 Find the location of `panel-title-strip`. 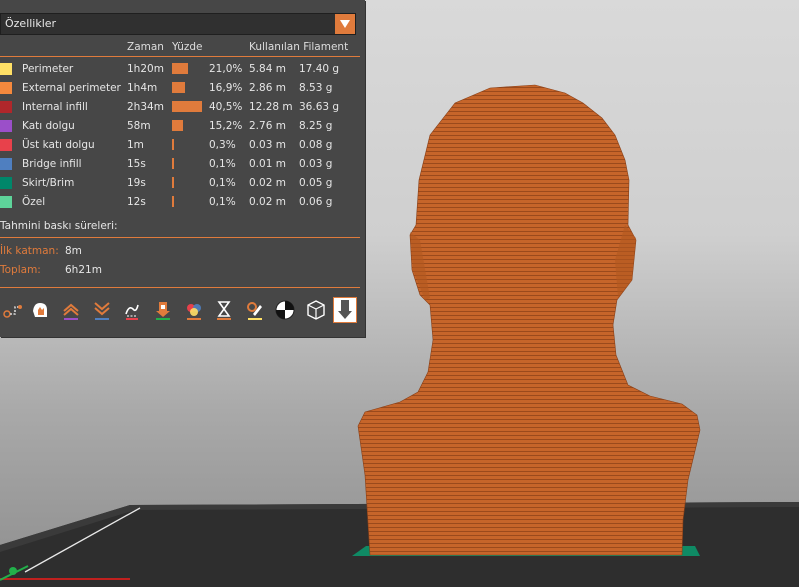

panel-title-strip is located at coordinates (182, 5).